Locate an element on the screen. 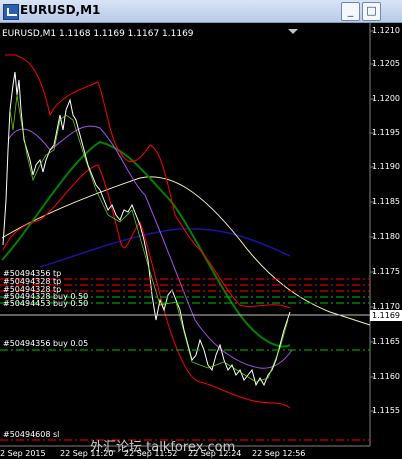 This screenshot has height=459, width=402. current-price-badge: 1.1169 is located at coordinates (386, 315).